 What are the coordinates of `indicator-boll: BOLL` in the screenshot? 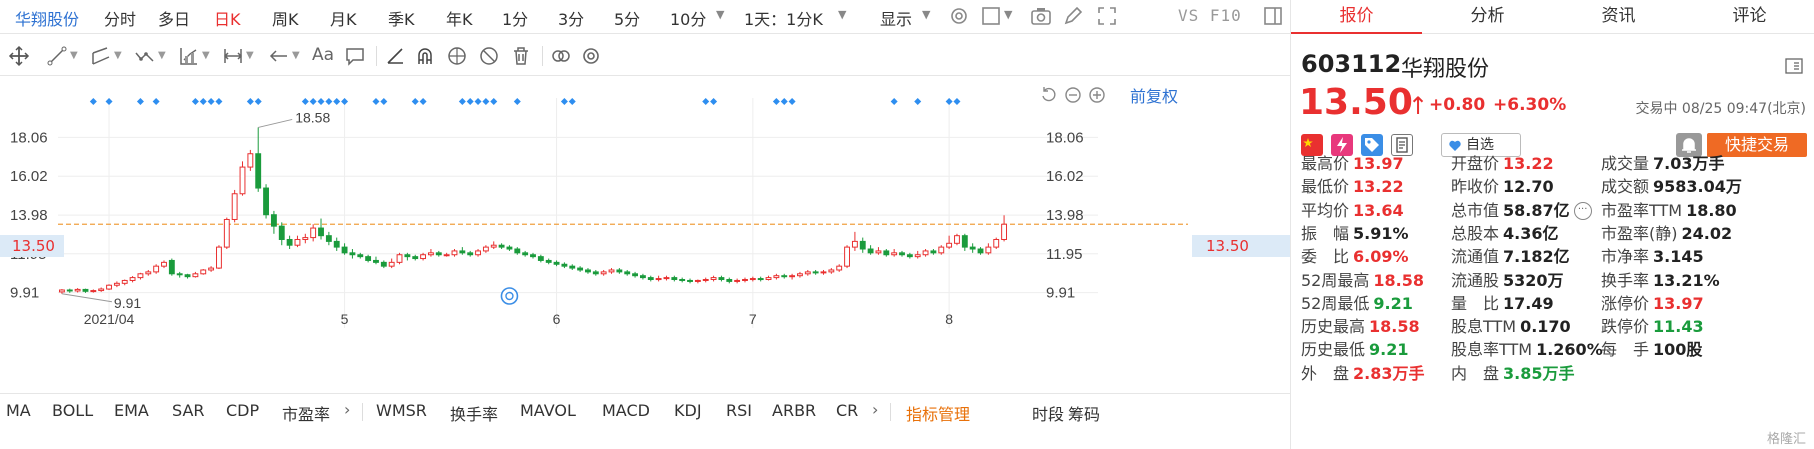 It's located at (72, 410).